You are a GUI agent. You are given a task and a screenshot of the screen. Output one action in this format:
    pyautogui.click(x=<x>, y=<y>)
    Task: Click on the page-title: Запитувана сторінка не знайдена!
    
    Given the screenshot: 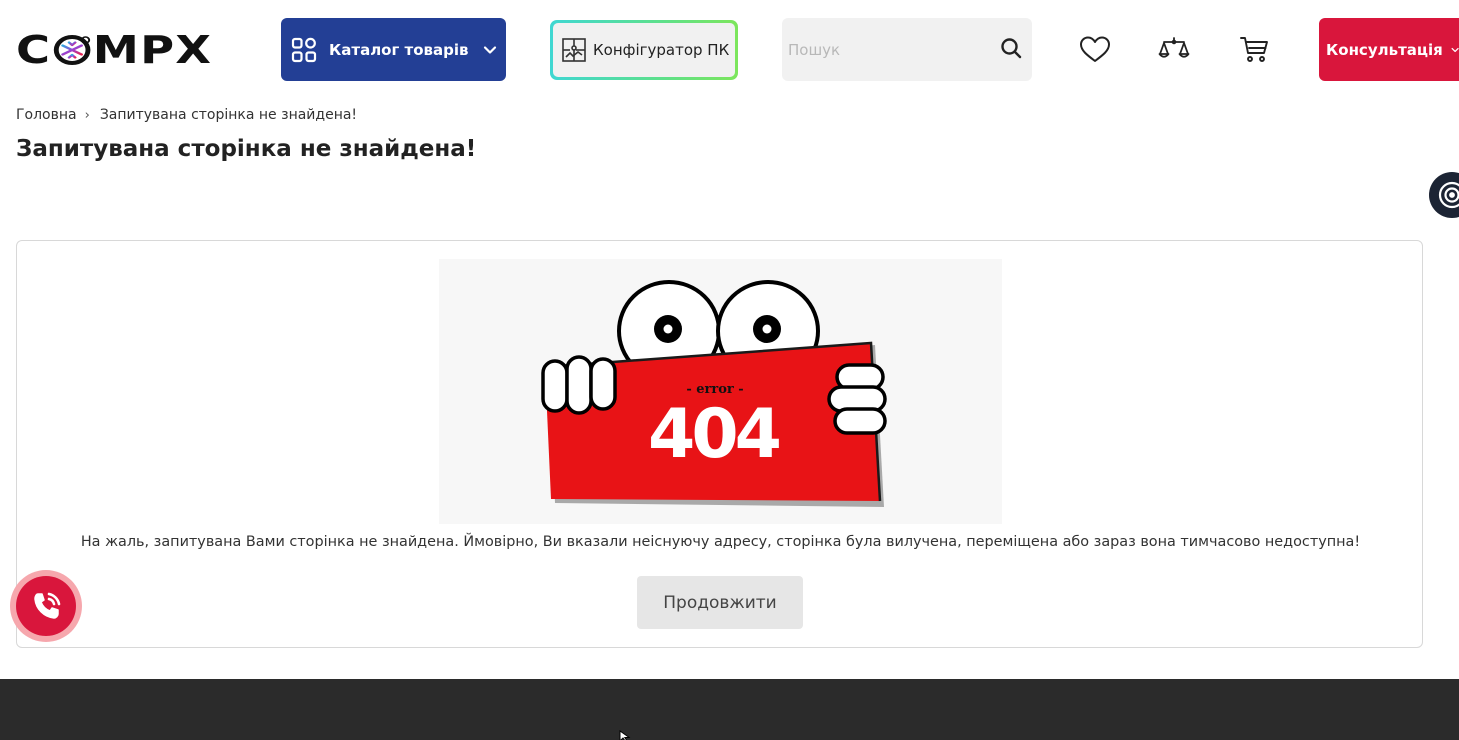 What is the action you would take?
    pyautogui.click(x=246, y=149)
    